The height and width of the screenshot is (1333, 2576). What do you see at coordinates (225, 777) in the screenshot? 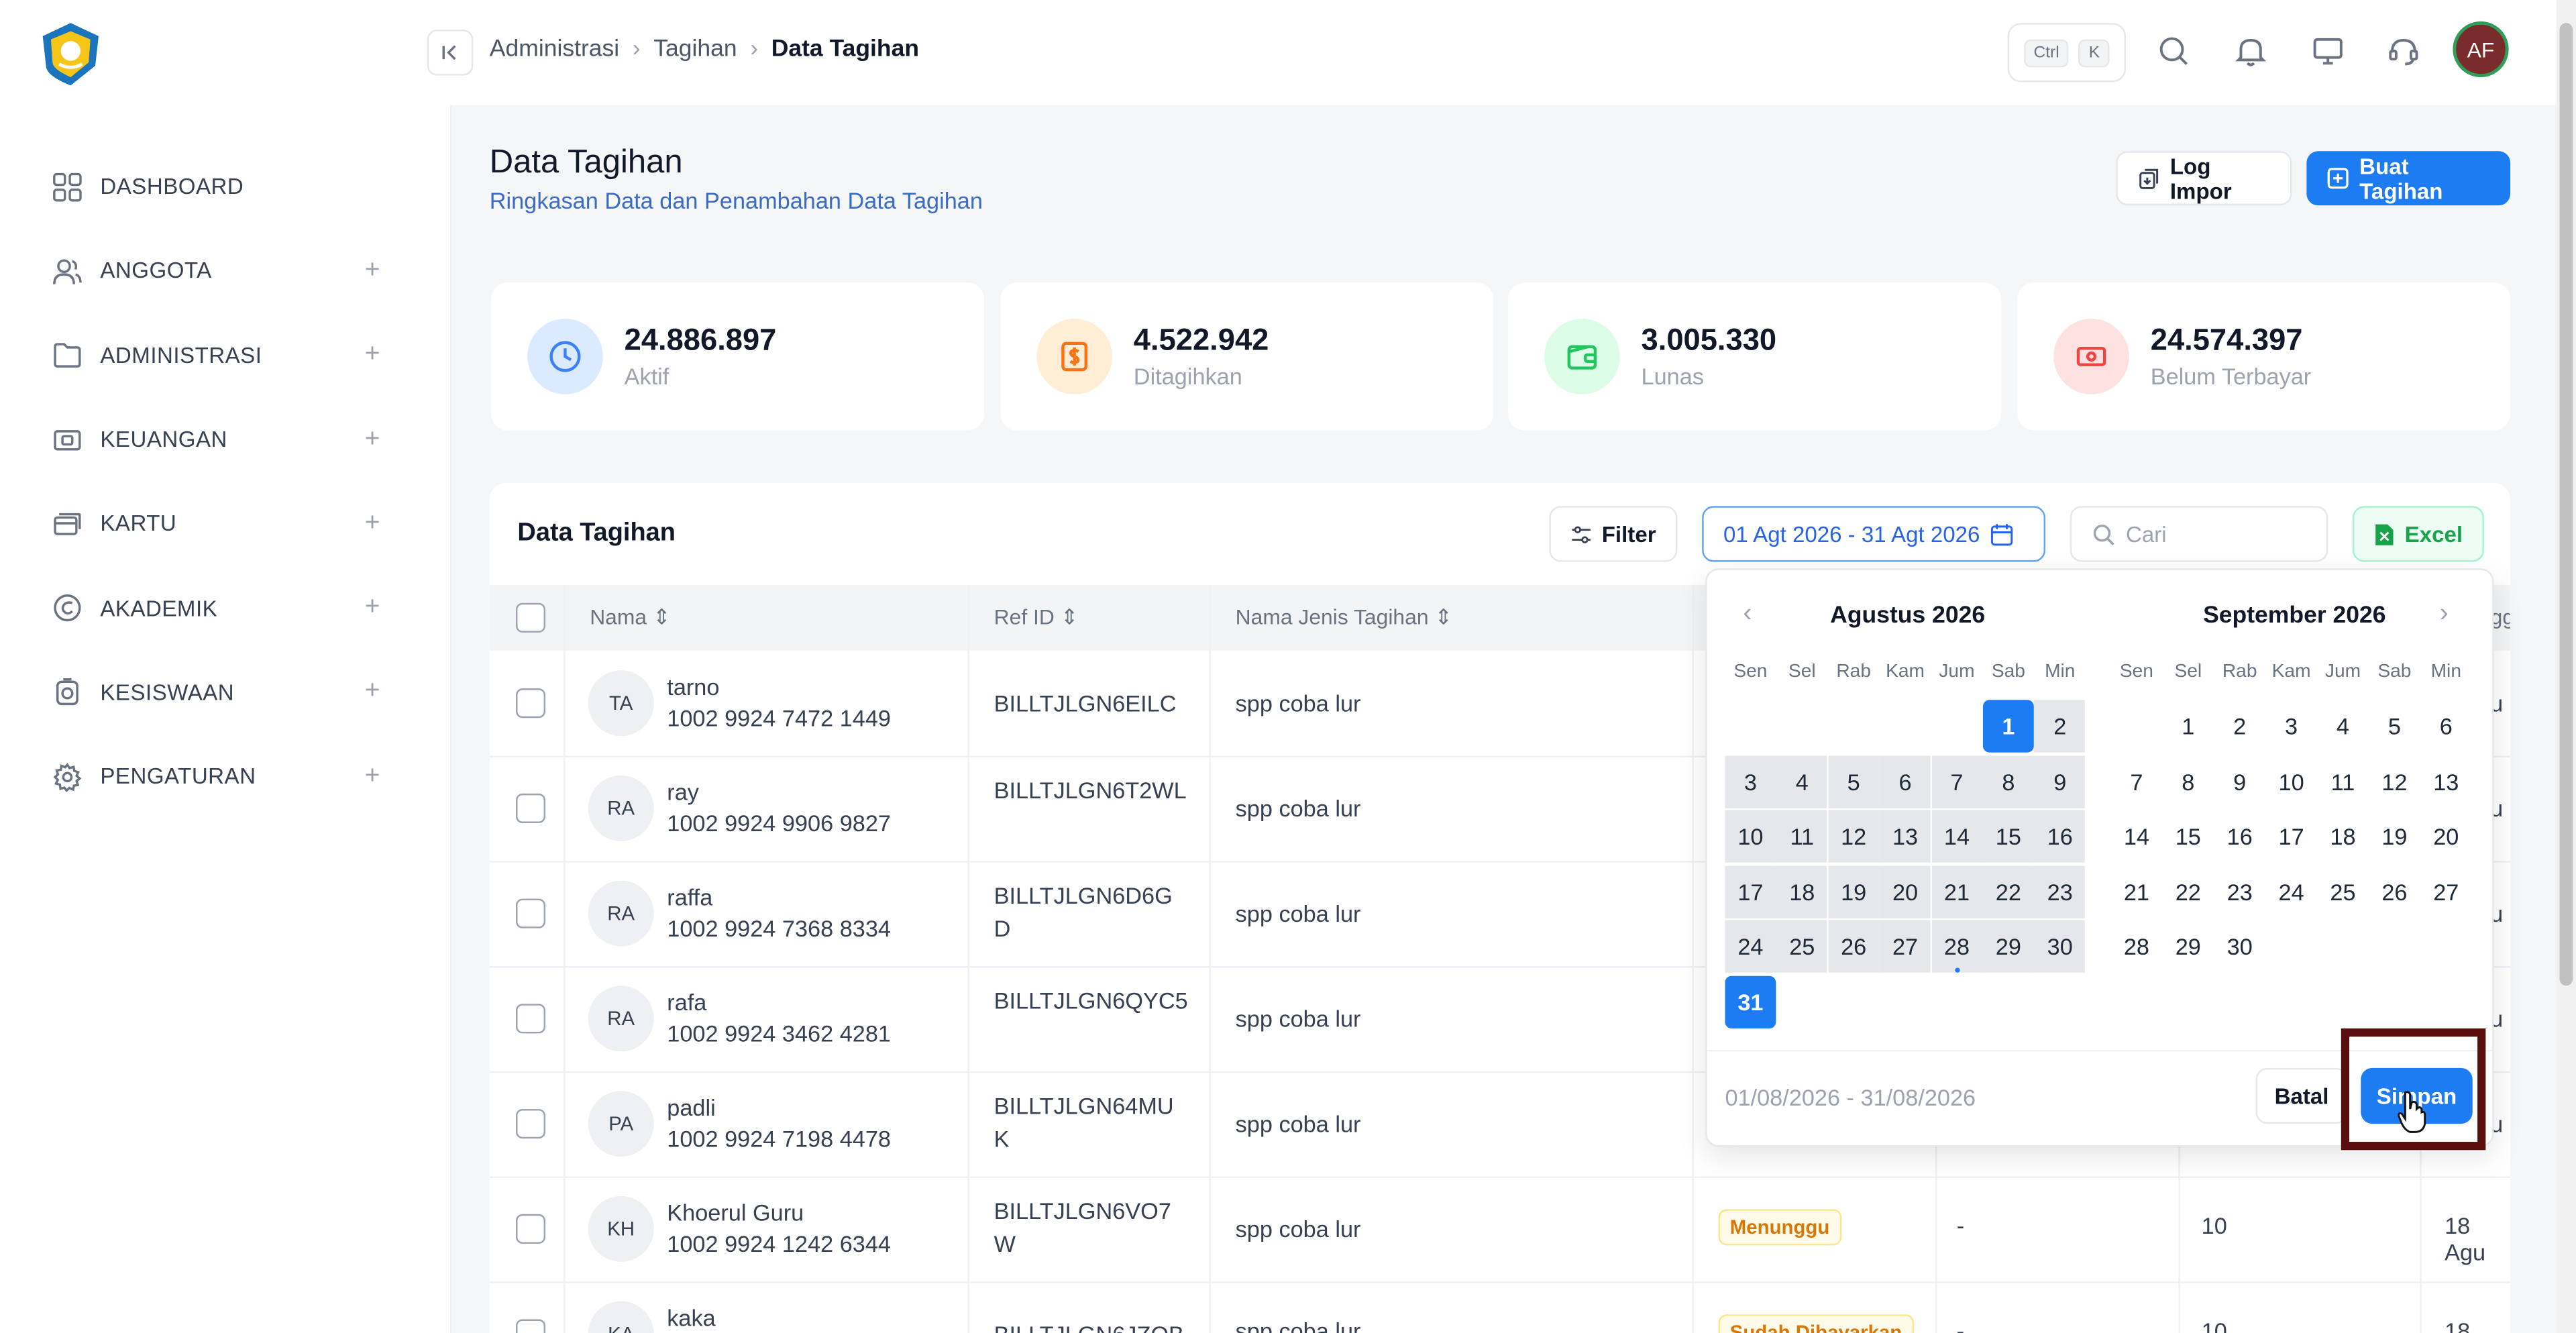
I see `sidebar-item-pengaturan: PENGATURAN +` at bounding box center [225, 777].